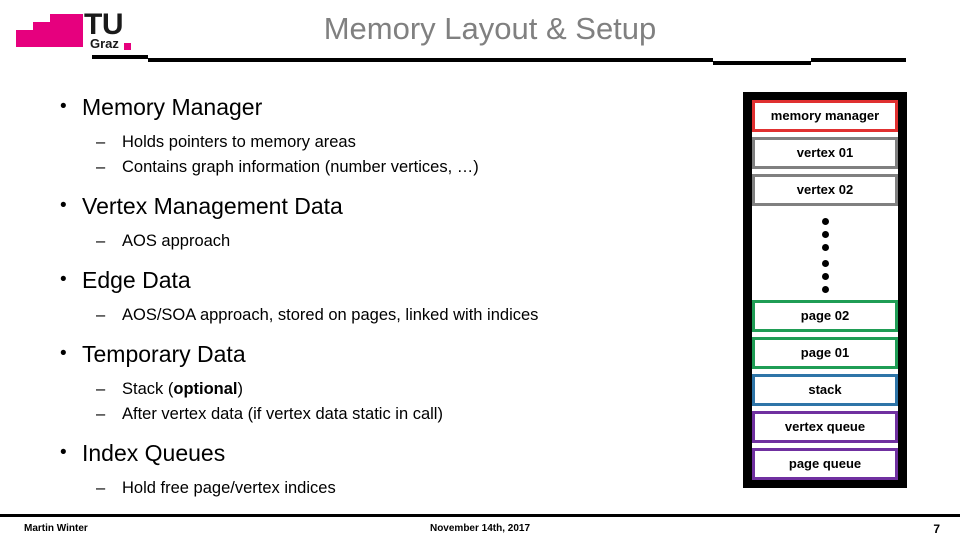  Describe the element at coordinates (148, 389) in the screenshot. I see `subbullet-label-prefix: Stack (` at that location.